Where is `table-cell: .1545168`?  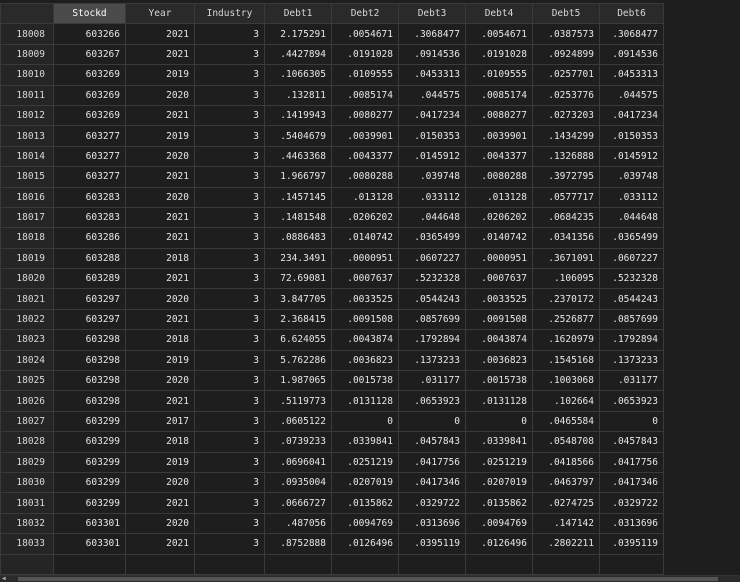 table-cell: .1545168 is located at coordinates (566, 360).